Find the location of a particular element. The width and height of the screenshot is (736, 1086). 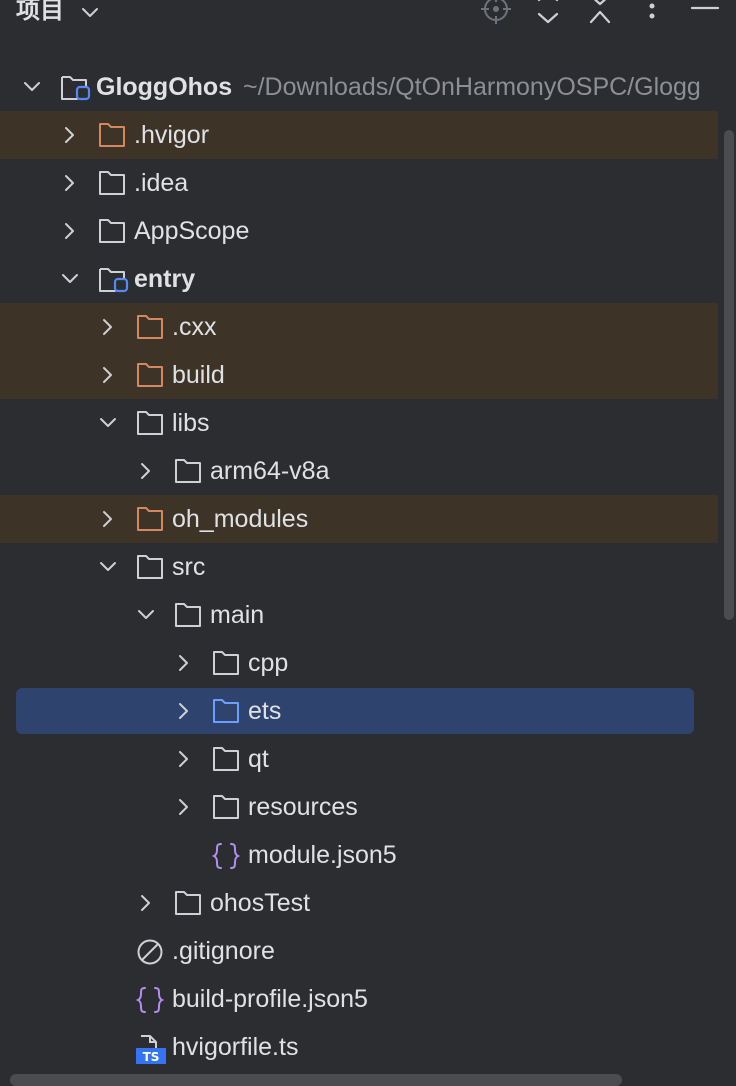

tree-row-module-json5: module.json5 is located at coordinates (359, 855).